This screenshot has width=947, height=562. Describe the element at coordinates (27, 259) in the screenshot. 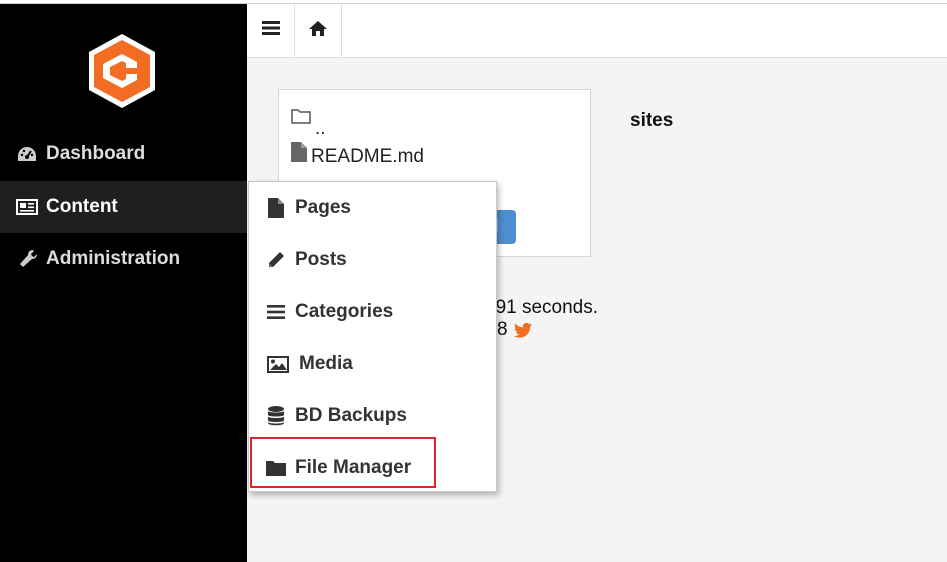

I see `wrench-icon` at that location.